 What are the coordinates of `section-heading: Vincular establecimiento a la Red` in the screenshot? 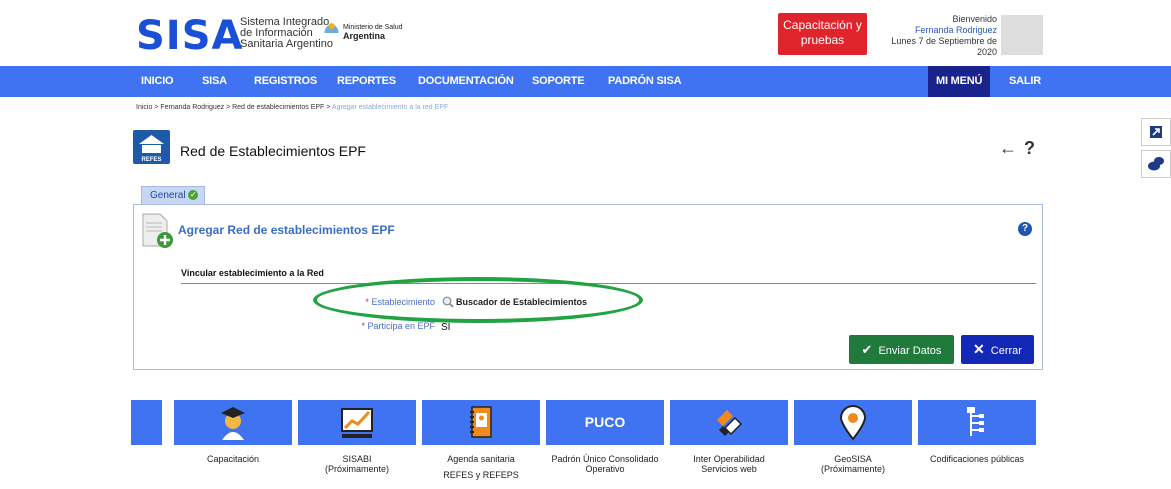 It's located at (252, 273).